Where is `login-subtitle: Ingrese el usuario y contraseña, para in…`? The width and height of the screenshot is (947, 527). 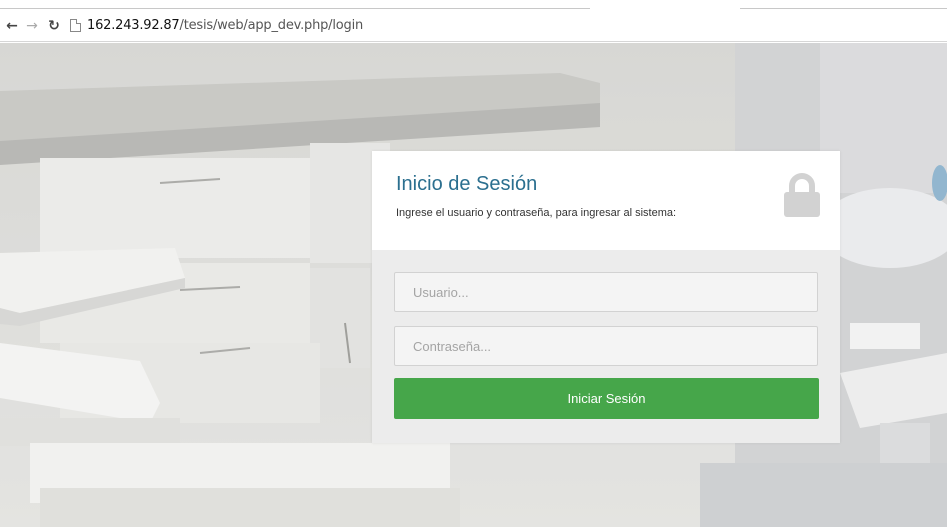 login-subtitle: Ingrese el usuario y contraseña, para in… is located at coordinates (536, 213).